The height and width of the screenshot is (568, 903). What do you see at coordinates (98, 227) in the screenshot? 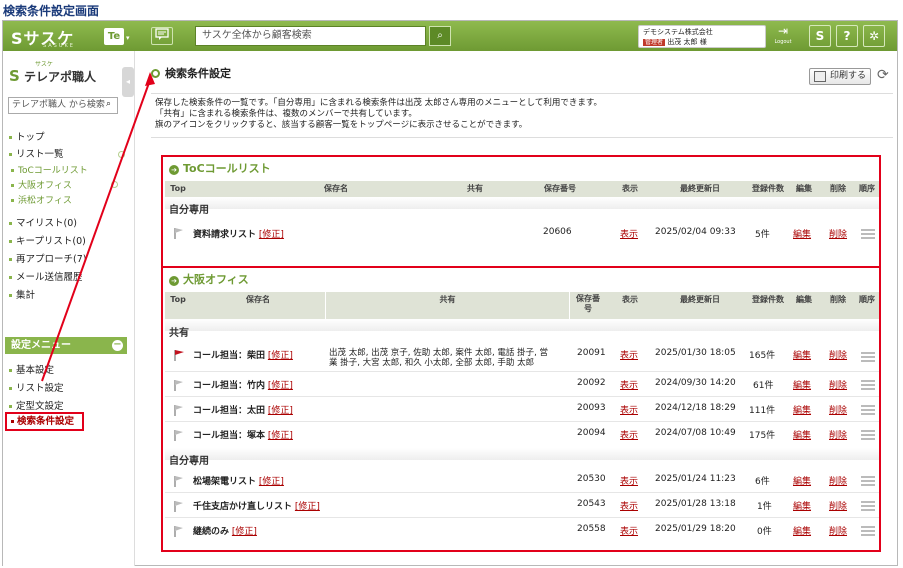
I see `annotation-arrow` at bounding box center [98, 227].